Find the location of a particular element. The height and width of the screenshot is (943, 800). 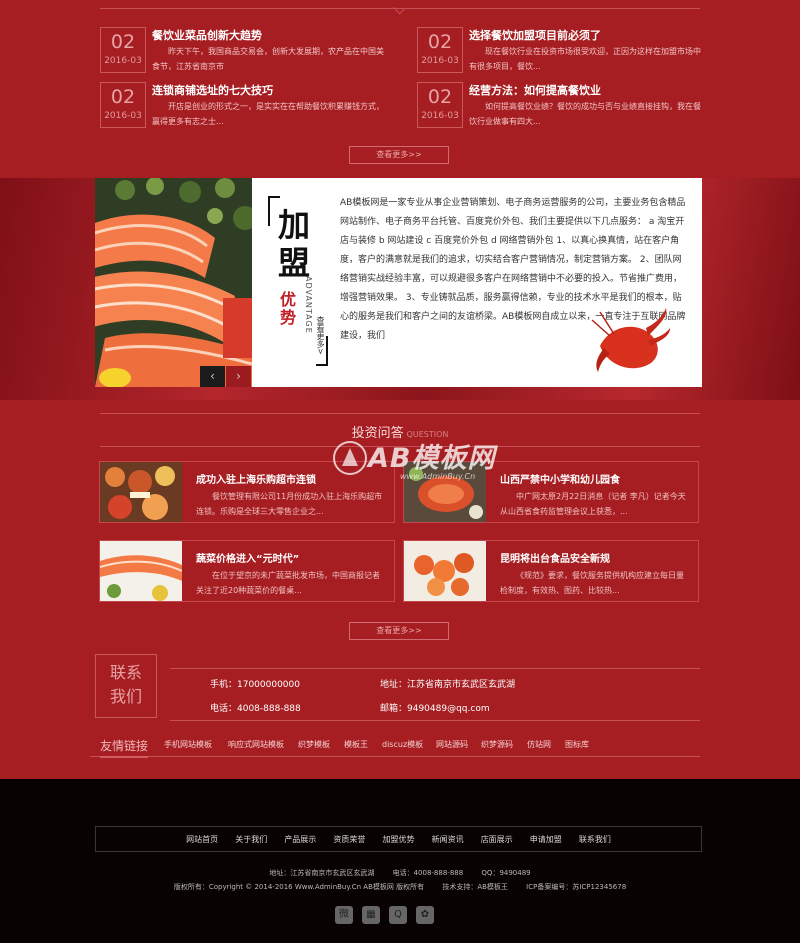

advantage-title-block: 加盟 优势 ADVANTAGE 查看更多> is located at coordinates (298, 281).